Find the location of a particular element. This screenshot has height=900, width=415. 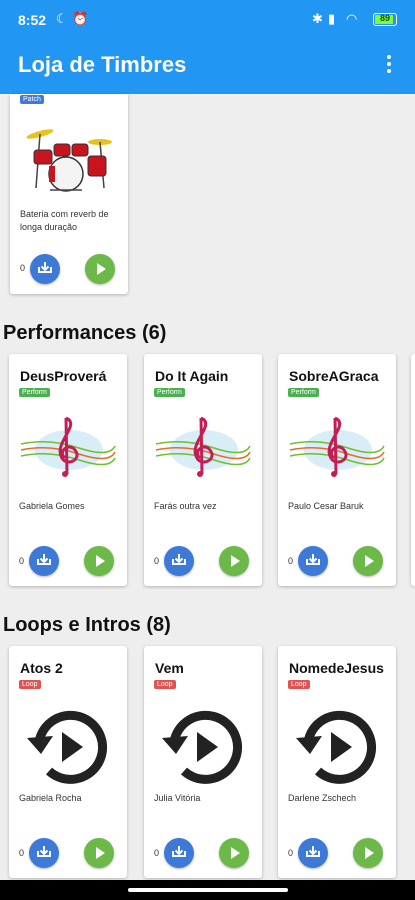

card-name: NomedeJesus is located at coordinates (336, 668).